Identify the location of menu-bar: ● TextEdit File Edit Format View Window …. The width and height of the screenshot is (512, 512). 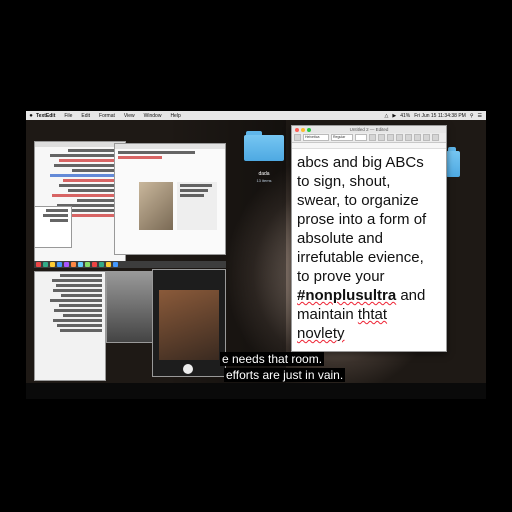
(256, 115).